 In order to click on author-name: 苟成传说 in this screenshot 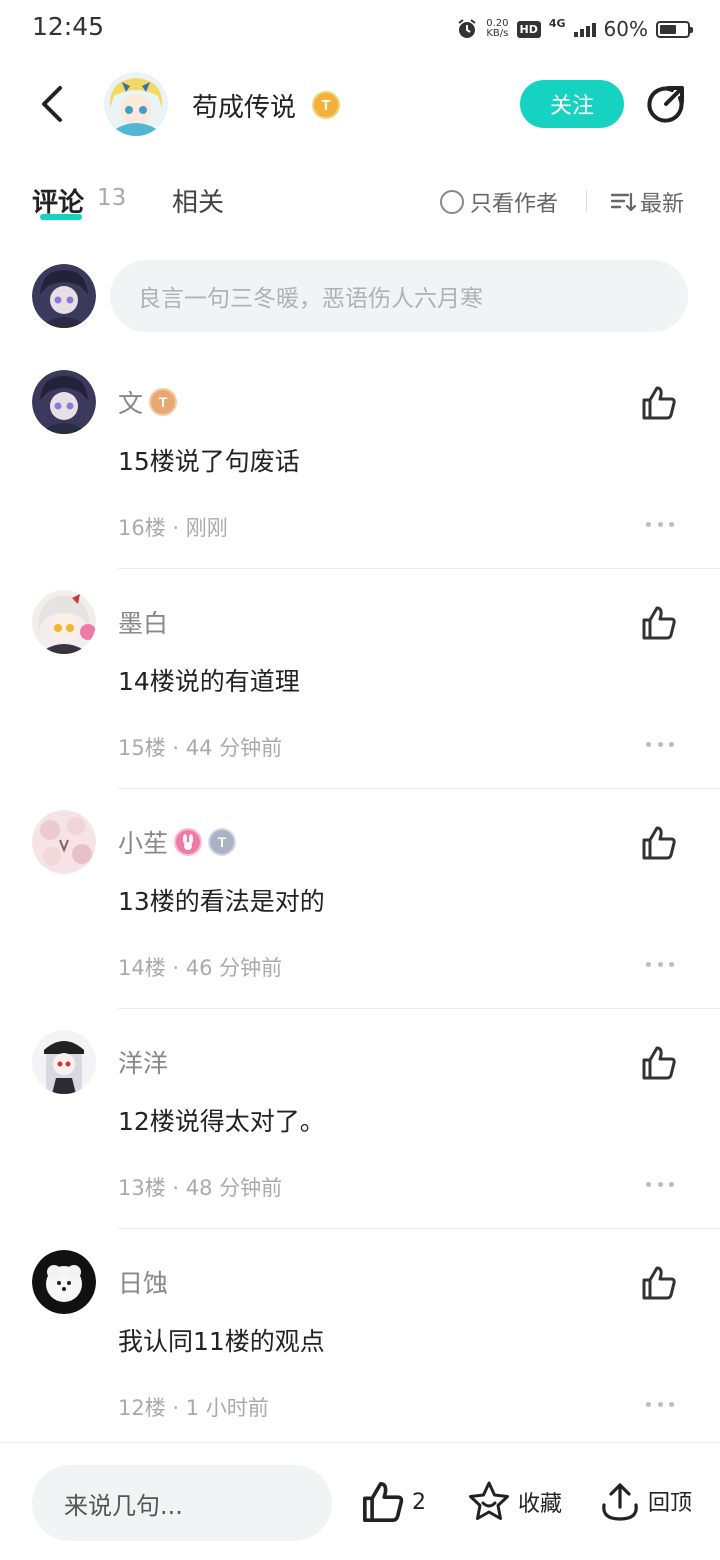, I will do `click(244, 105)`.